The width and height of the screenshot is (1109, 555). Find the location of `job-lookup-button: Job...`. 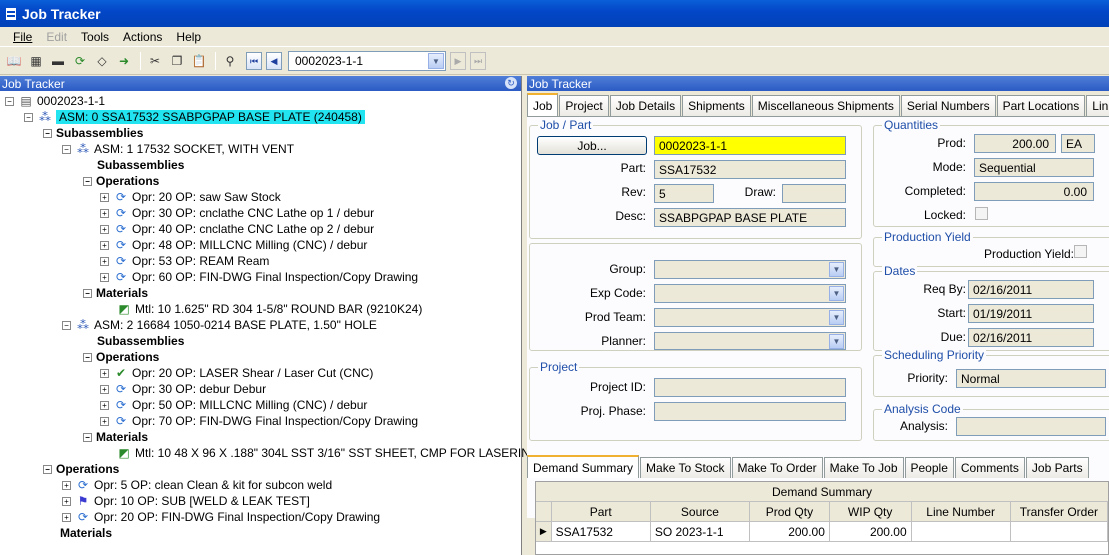

job-lookup-button: Job... is located at coordinates (592, 145).